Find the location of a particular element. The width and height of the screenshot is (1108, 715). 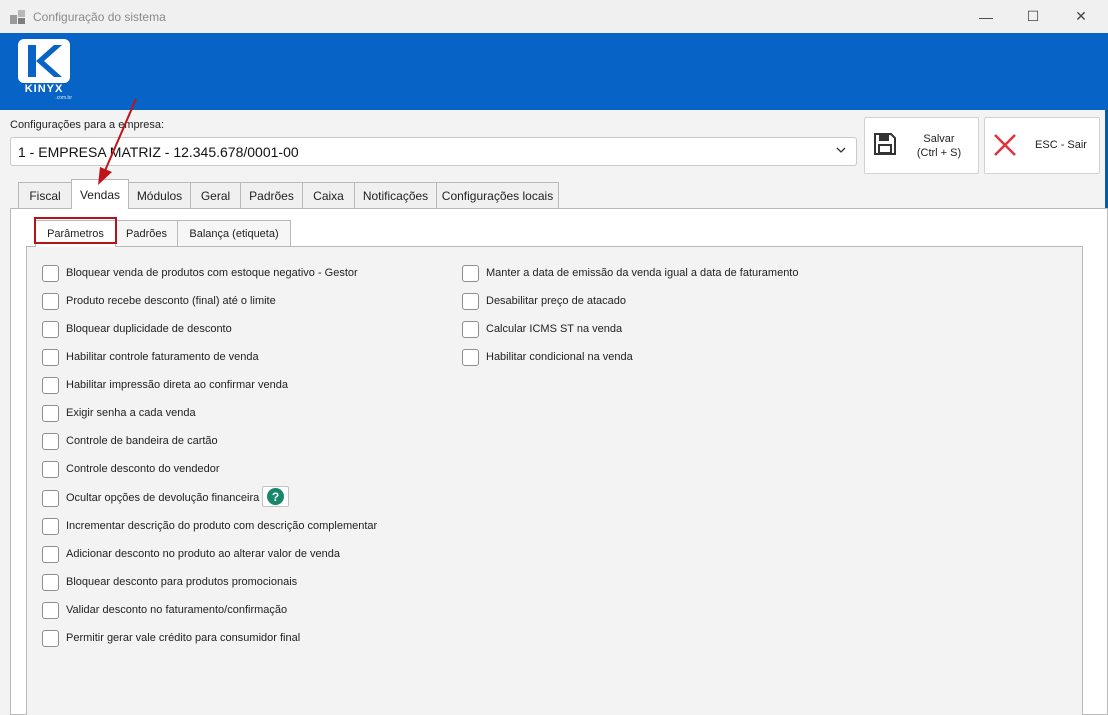

maximize-icon: ☐ is located at coordinates (1033, 16).